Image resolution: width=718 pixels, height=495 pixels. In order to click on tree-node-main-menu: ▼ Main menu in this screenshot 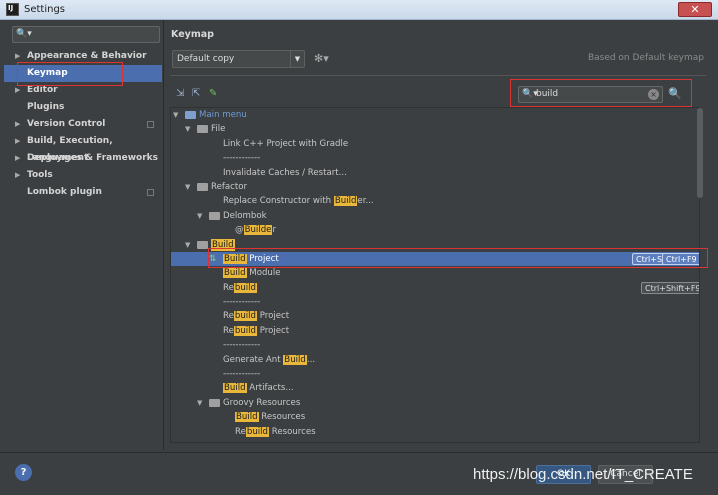, I will do `click(435, 115)`.